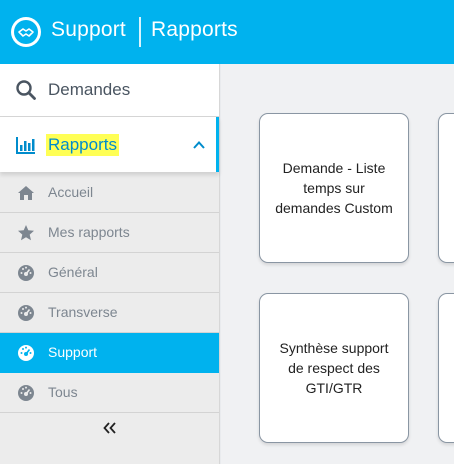 The height and width of the screenshot is (464, 454). I want to click on sidebar-item-support: Support, so click(109, 353).